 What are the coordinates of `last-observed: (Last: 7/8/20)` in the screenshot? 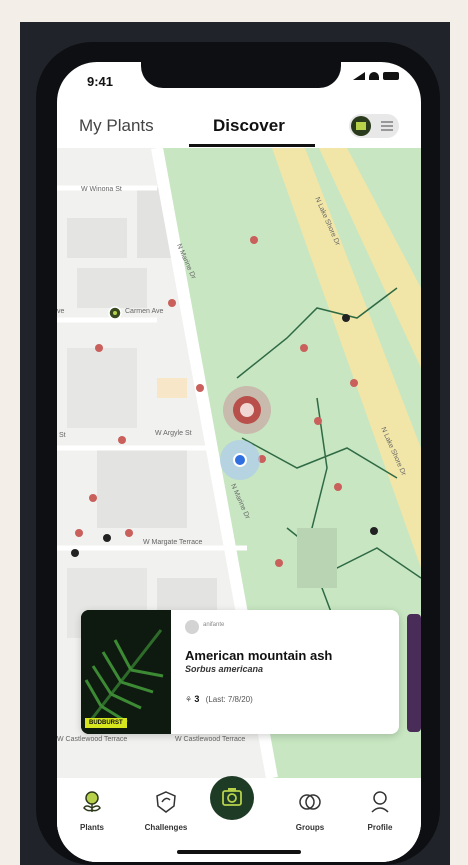 It's located at (229, 699).